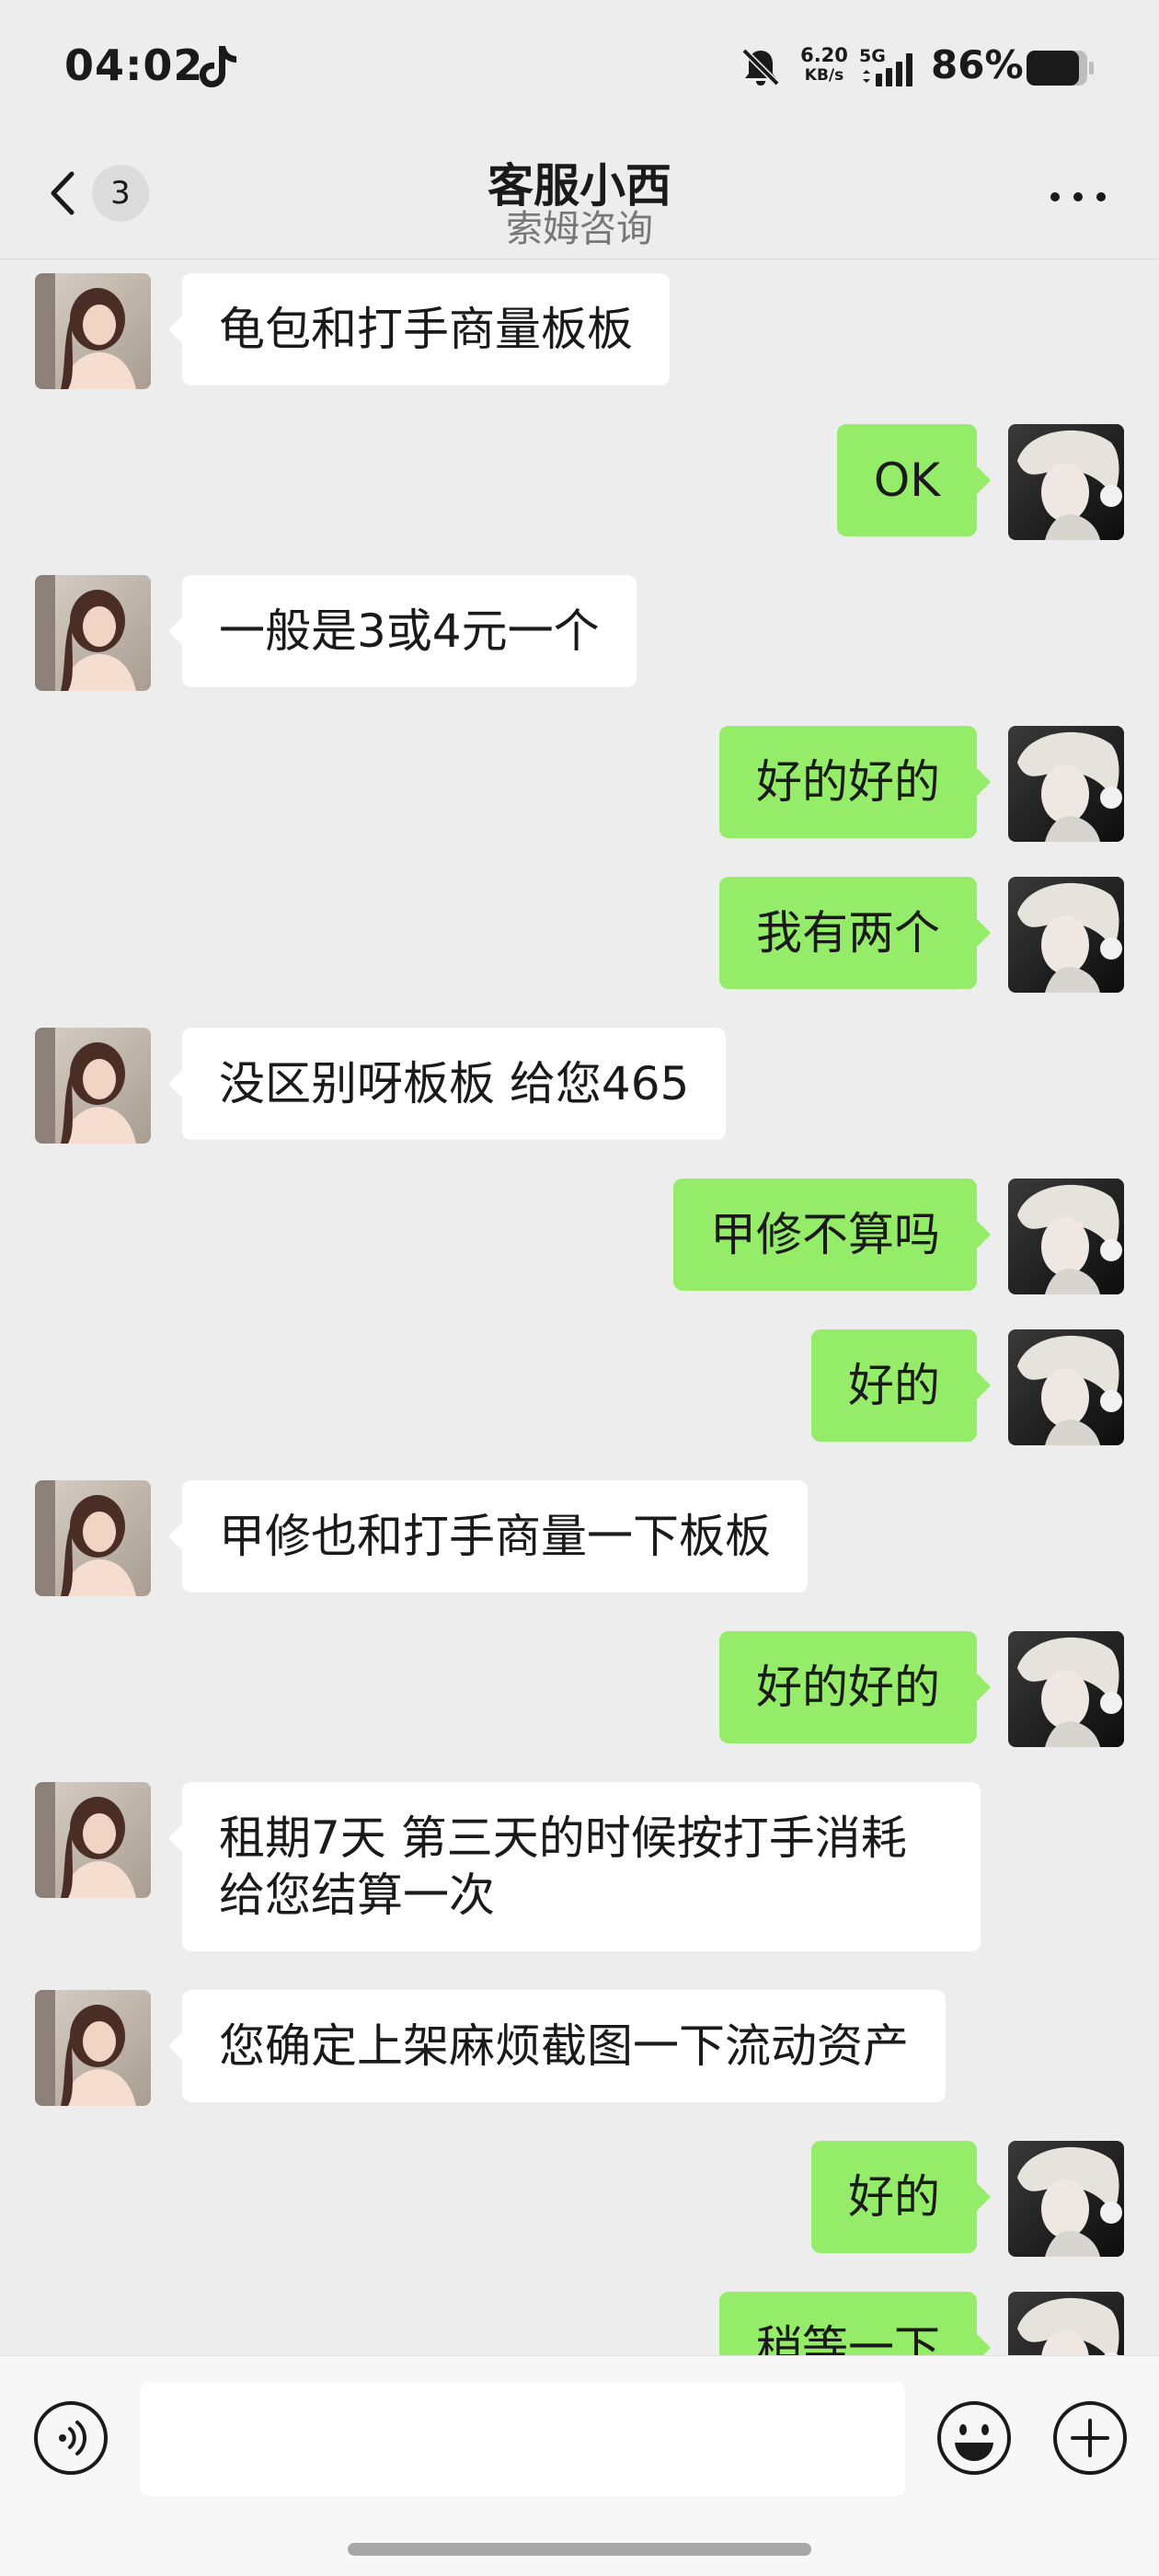 The height and width of the screenshot is (2576, 1159). I want to click on chat-header: 3 客服小西 索姆咨询, so click(579, 198).